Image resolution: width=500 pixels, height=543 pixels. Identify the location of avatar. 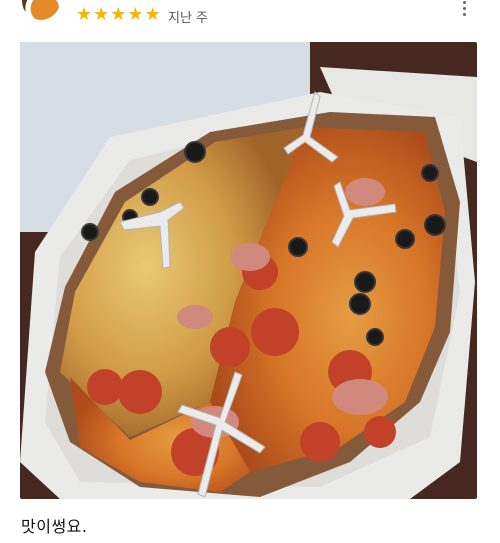
(41, 10).